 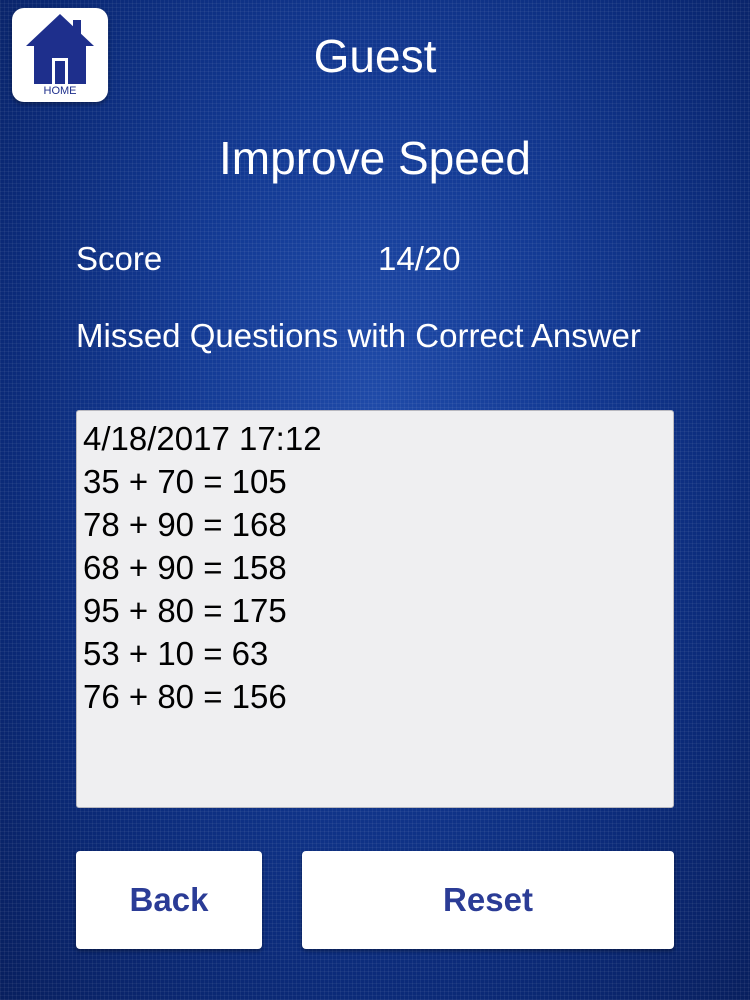 What do you see at coordinates (185, 567) in the screenshot?
I see `result-line: 68 + 90 = 158` at bounding box center [185, 567].